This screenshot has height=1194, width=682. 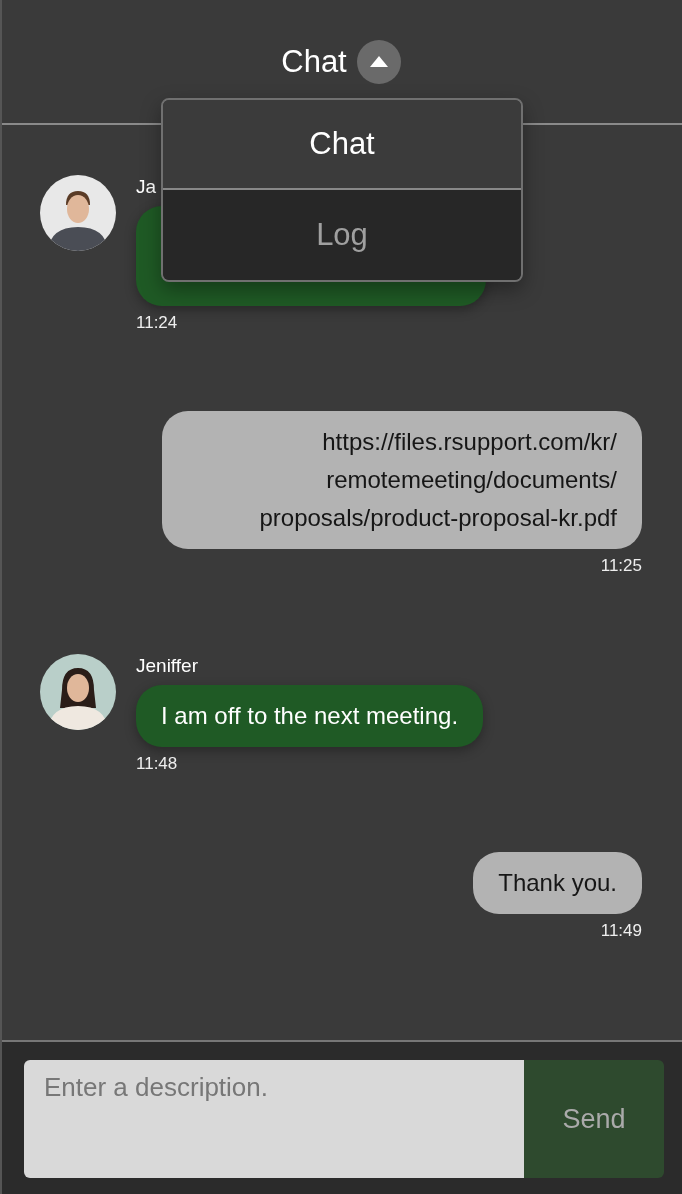 I want to click on message-bubble: https://files.rsupport.com/kr/ remotemeeting/documents/ proposals/product-proposal-kr.pdf, so click(x=402, y=480).